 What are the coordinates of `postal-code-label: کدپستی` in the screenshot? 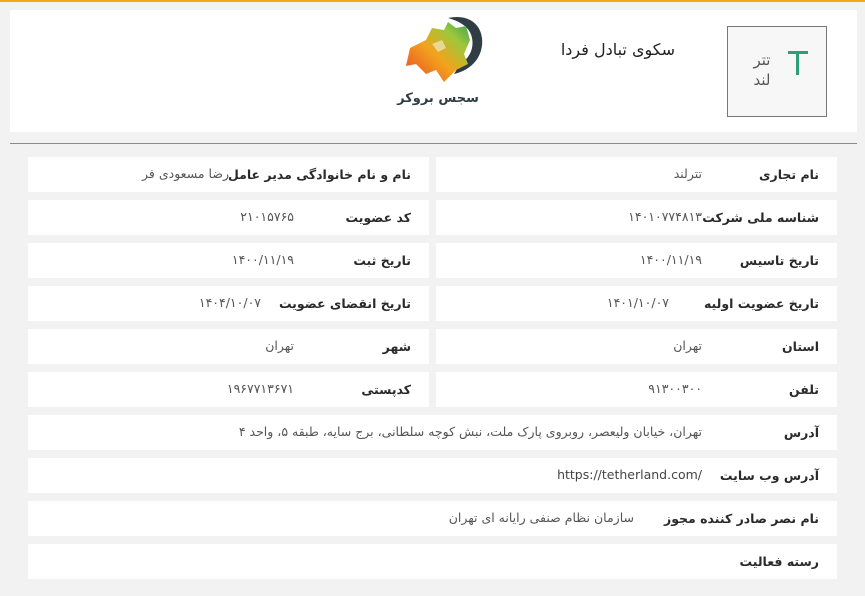 It's located at (386, 389).